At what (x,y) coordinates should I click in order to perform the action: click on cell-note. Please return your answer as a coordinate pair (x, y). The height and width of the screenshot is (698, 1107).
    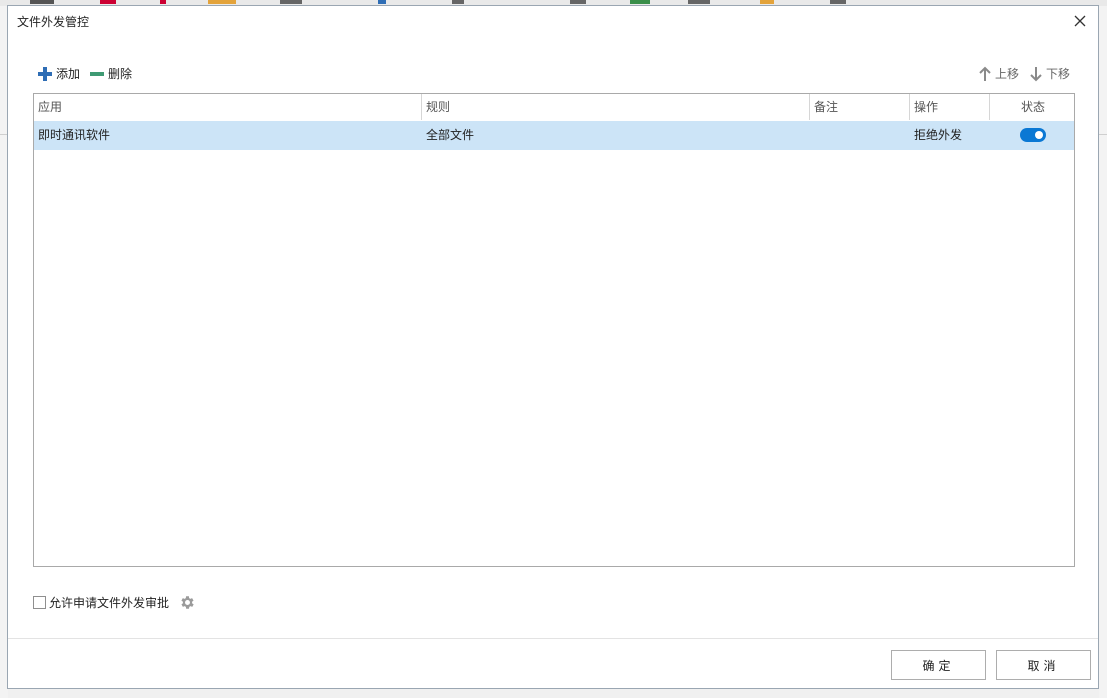
    Looking at the image, I should click on (860, 135).